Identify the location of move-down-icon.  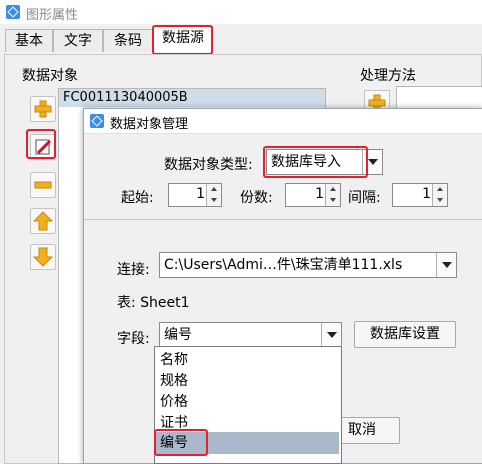
(43, 257).